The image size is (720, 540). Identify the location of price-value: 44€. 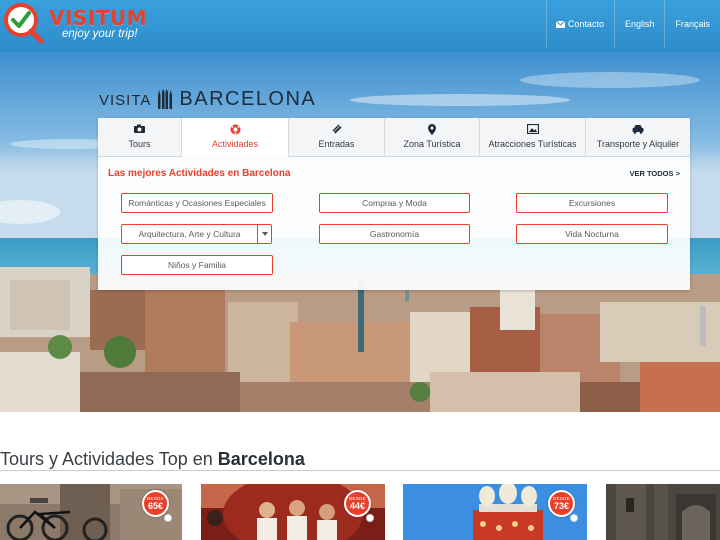
(357, 506).